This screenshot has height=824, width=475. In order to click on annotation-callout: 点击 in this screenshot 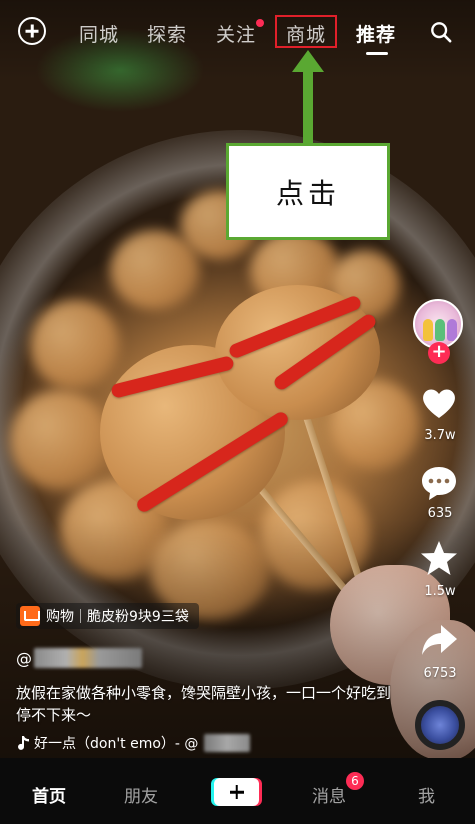, I will do `click(308, 191)`.